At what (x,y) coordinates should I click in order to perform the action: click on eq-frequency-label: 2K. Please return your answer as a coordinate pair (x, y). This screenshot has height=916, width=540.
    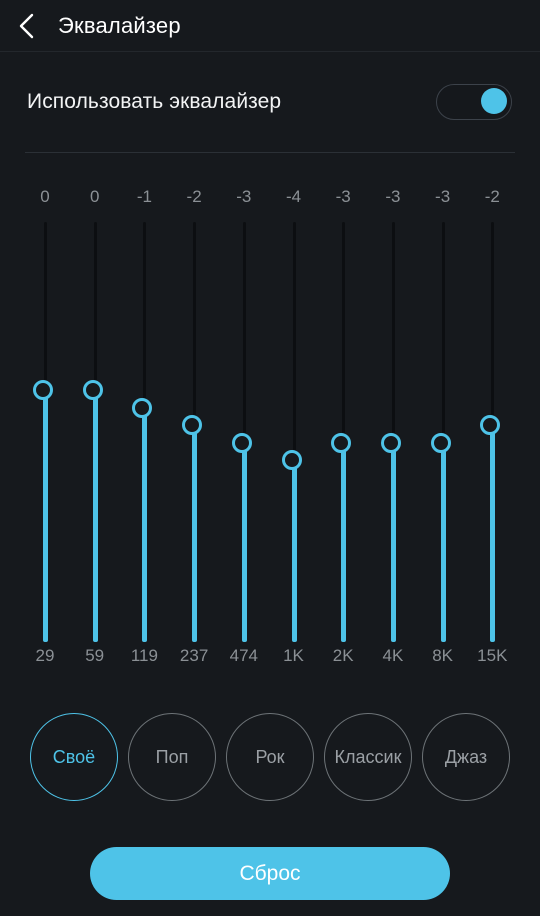
    Looking at the image, I should click on (343, 655).